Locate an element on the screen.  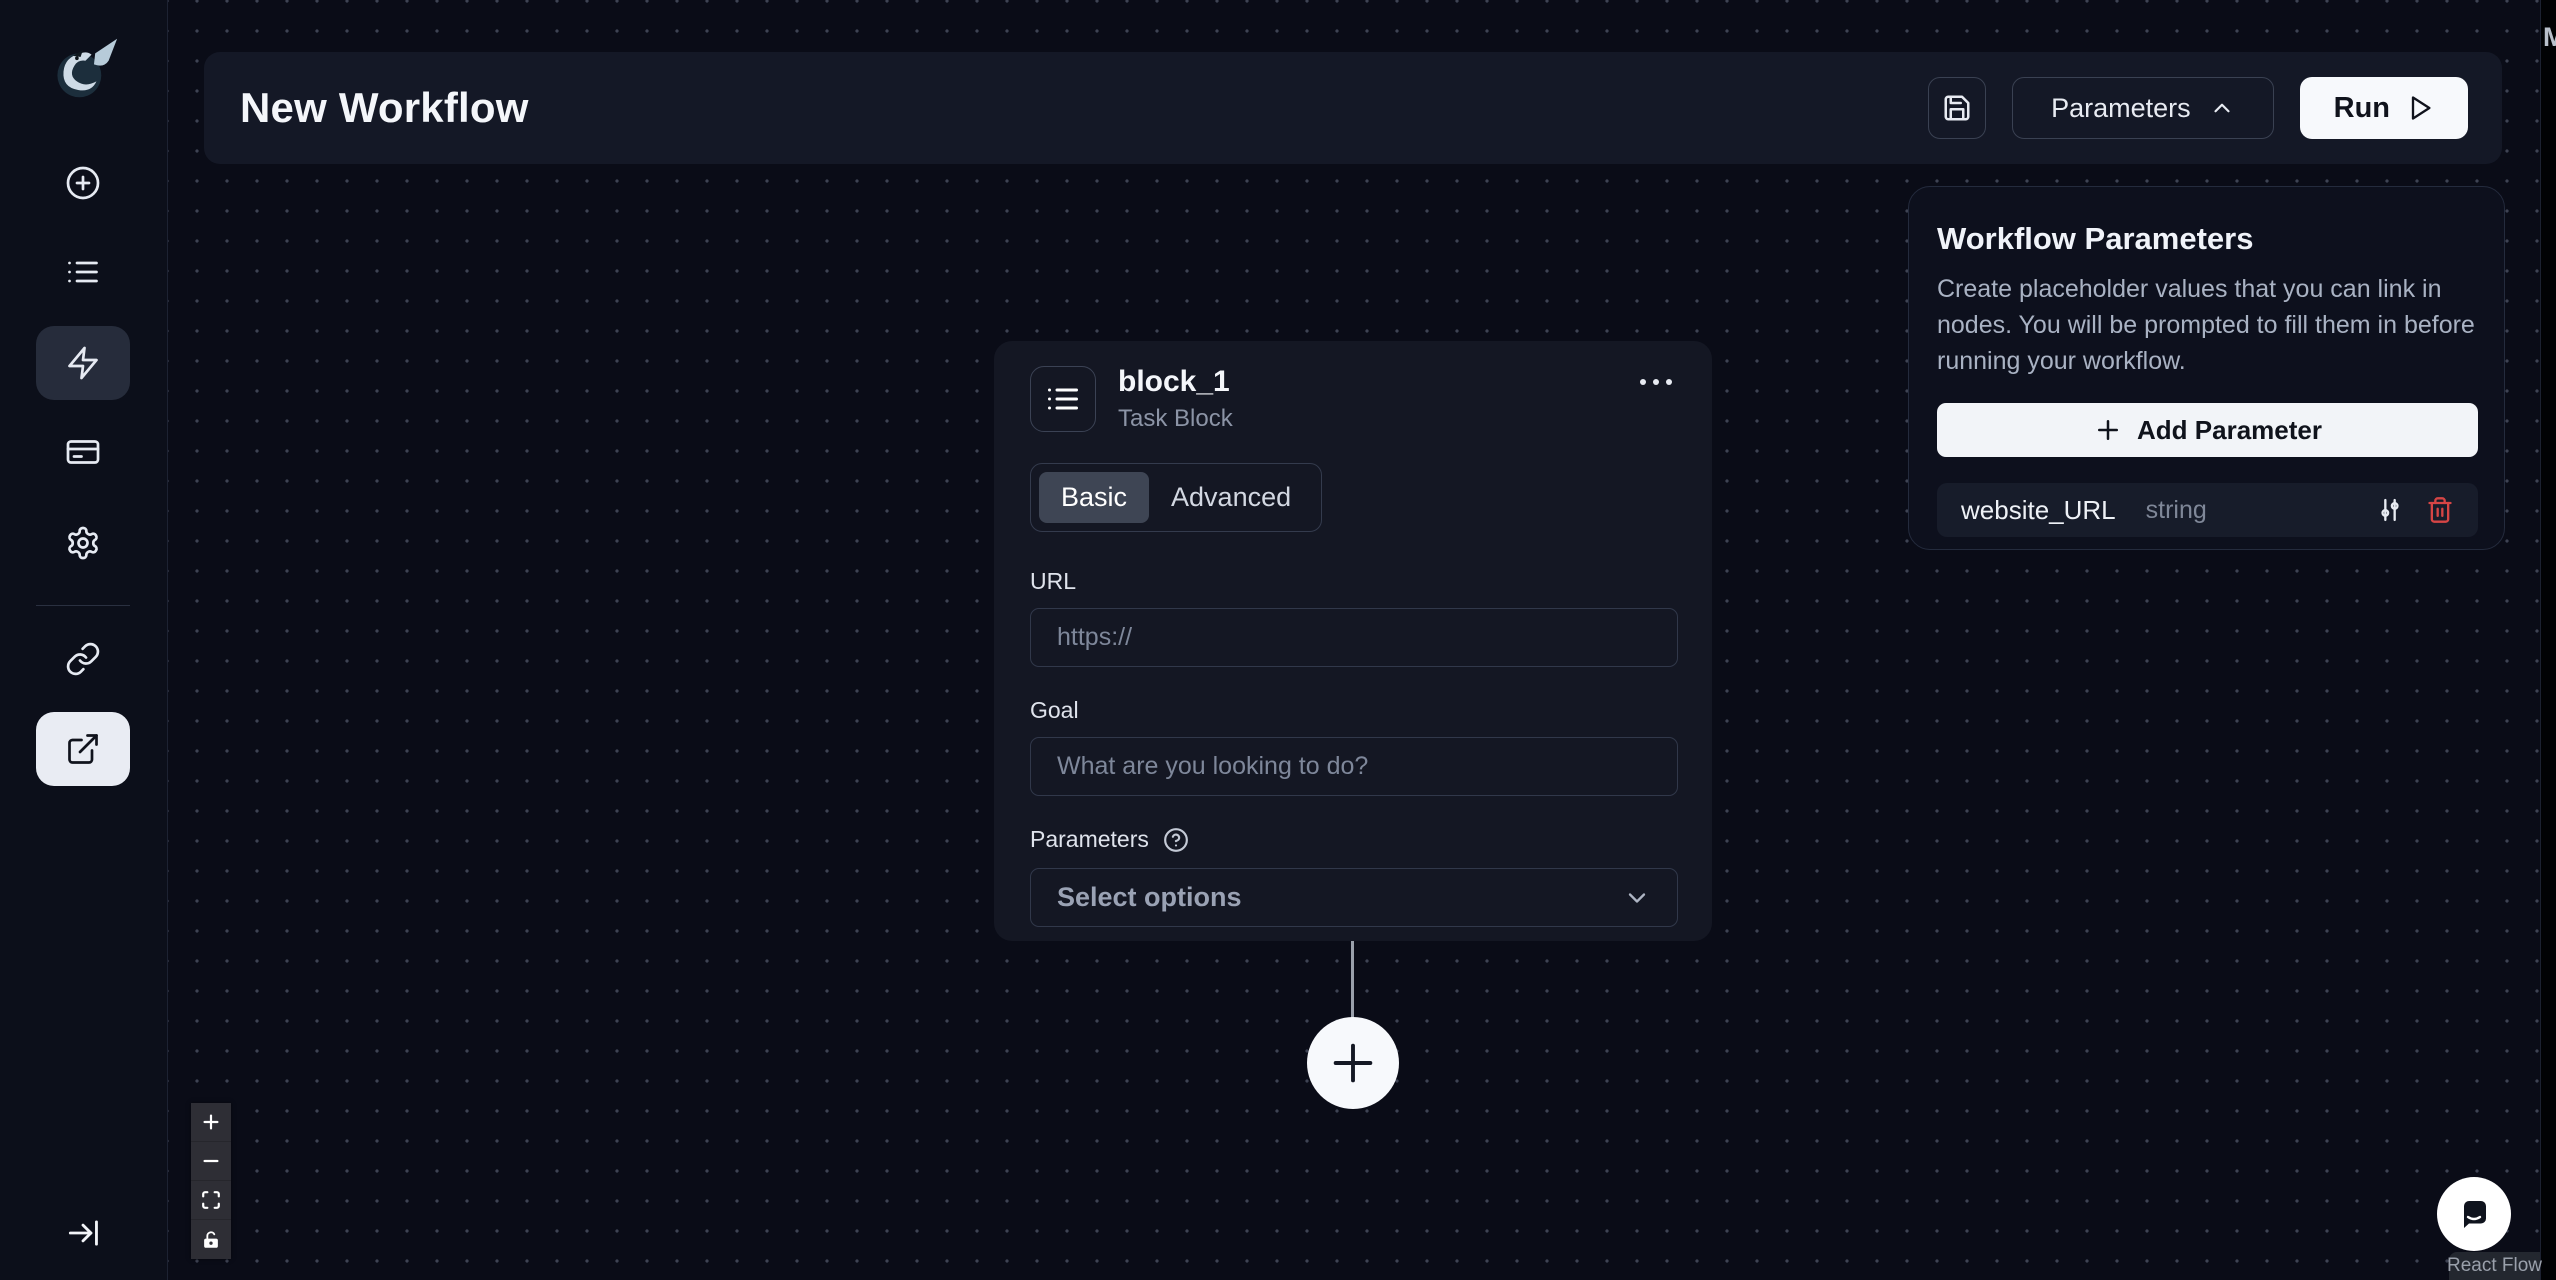
parameters-select: Select options is located at coordinates (1354, 897).